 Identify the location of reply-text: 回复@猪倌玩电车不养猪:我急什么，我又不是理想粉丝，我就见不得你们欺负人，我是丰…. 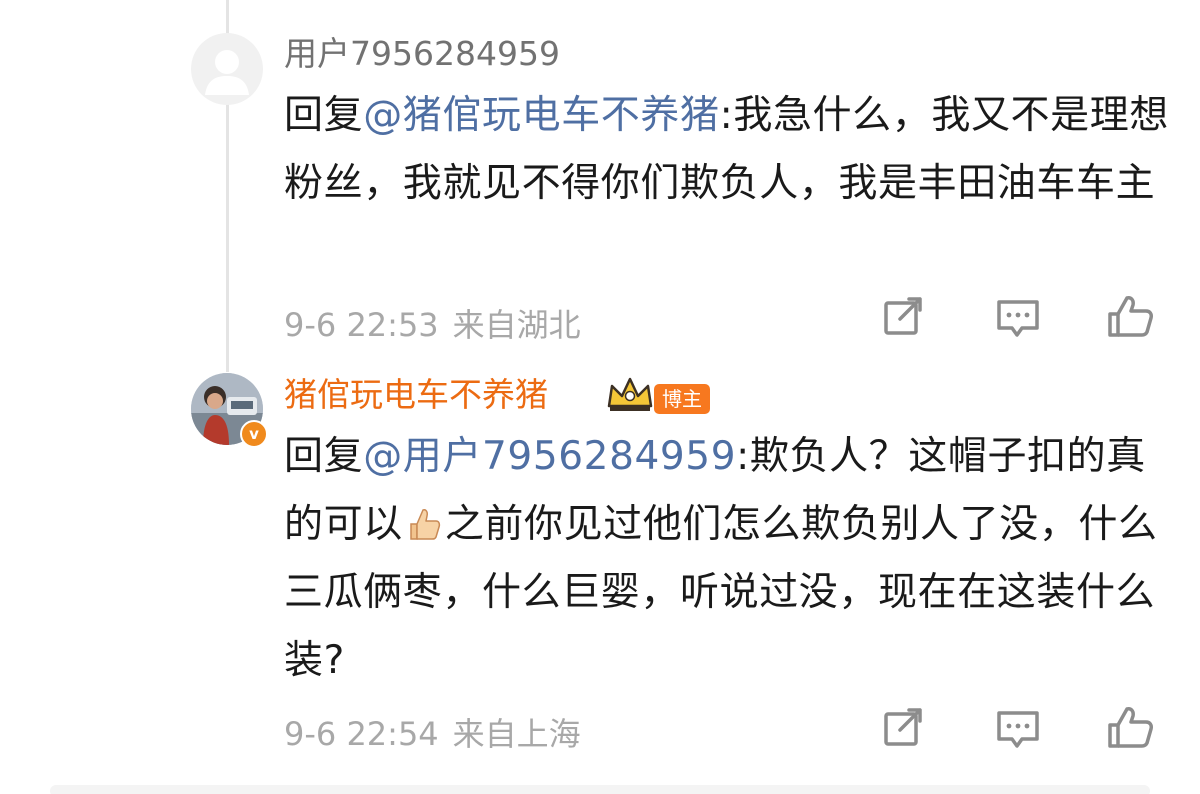
(729, 150).